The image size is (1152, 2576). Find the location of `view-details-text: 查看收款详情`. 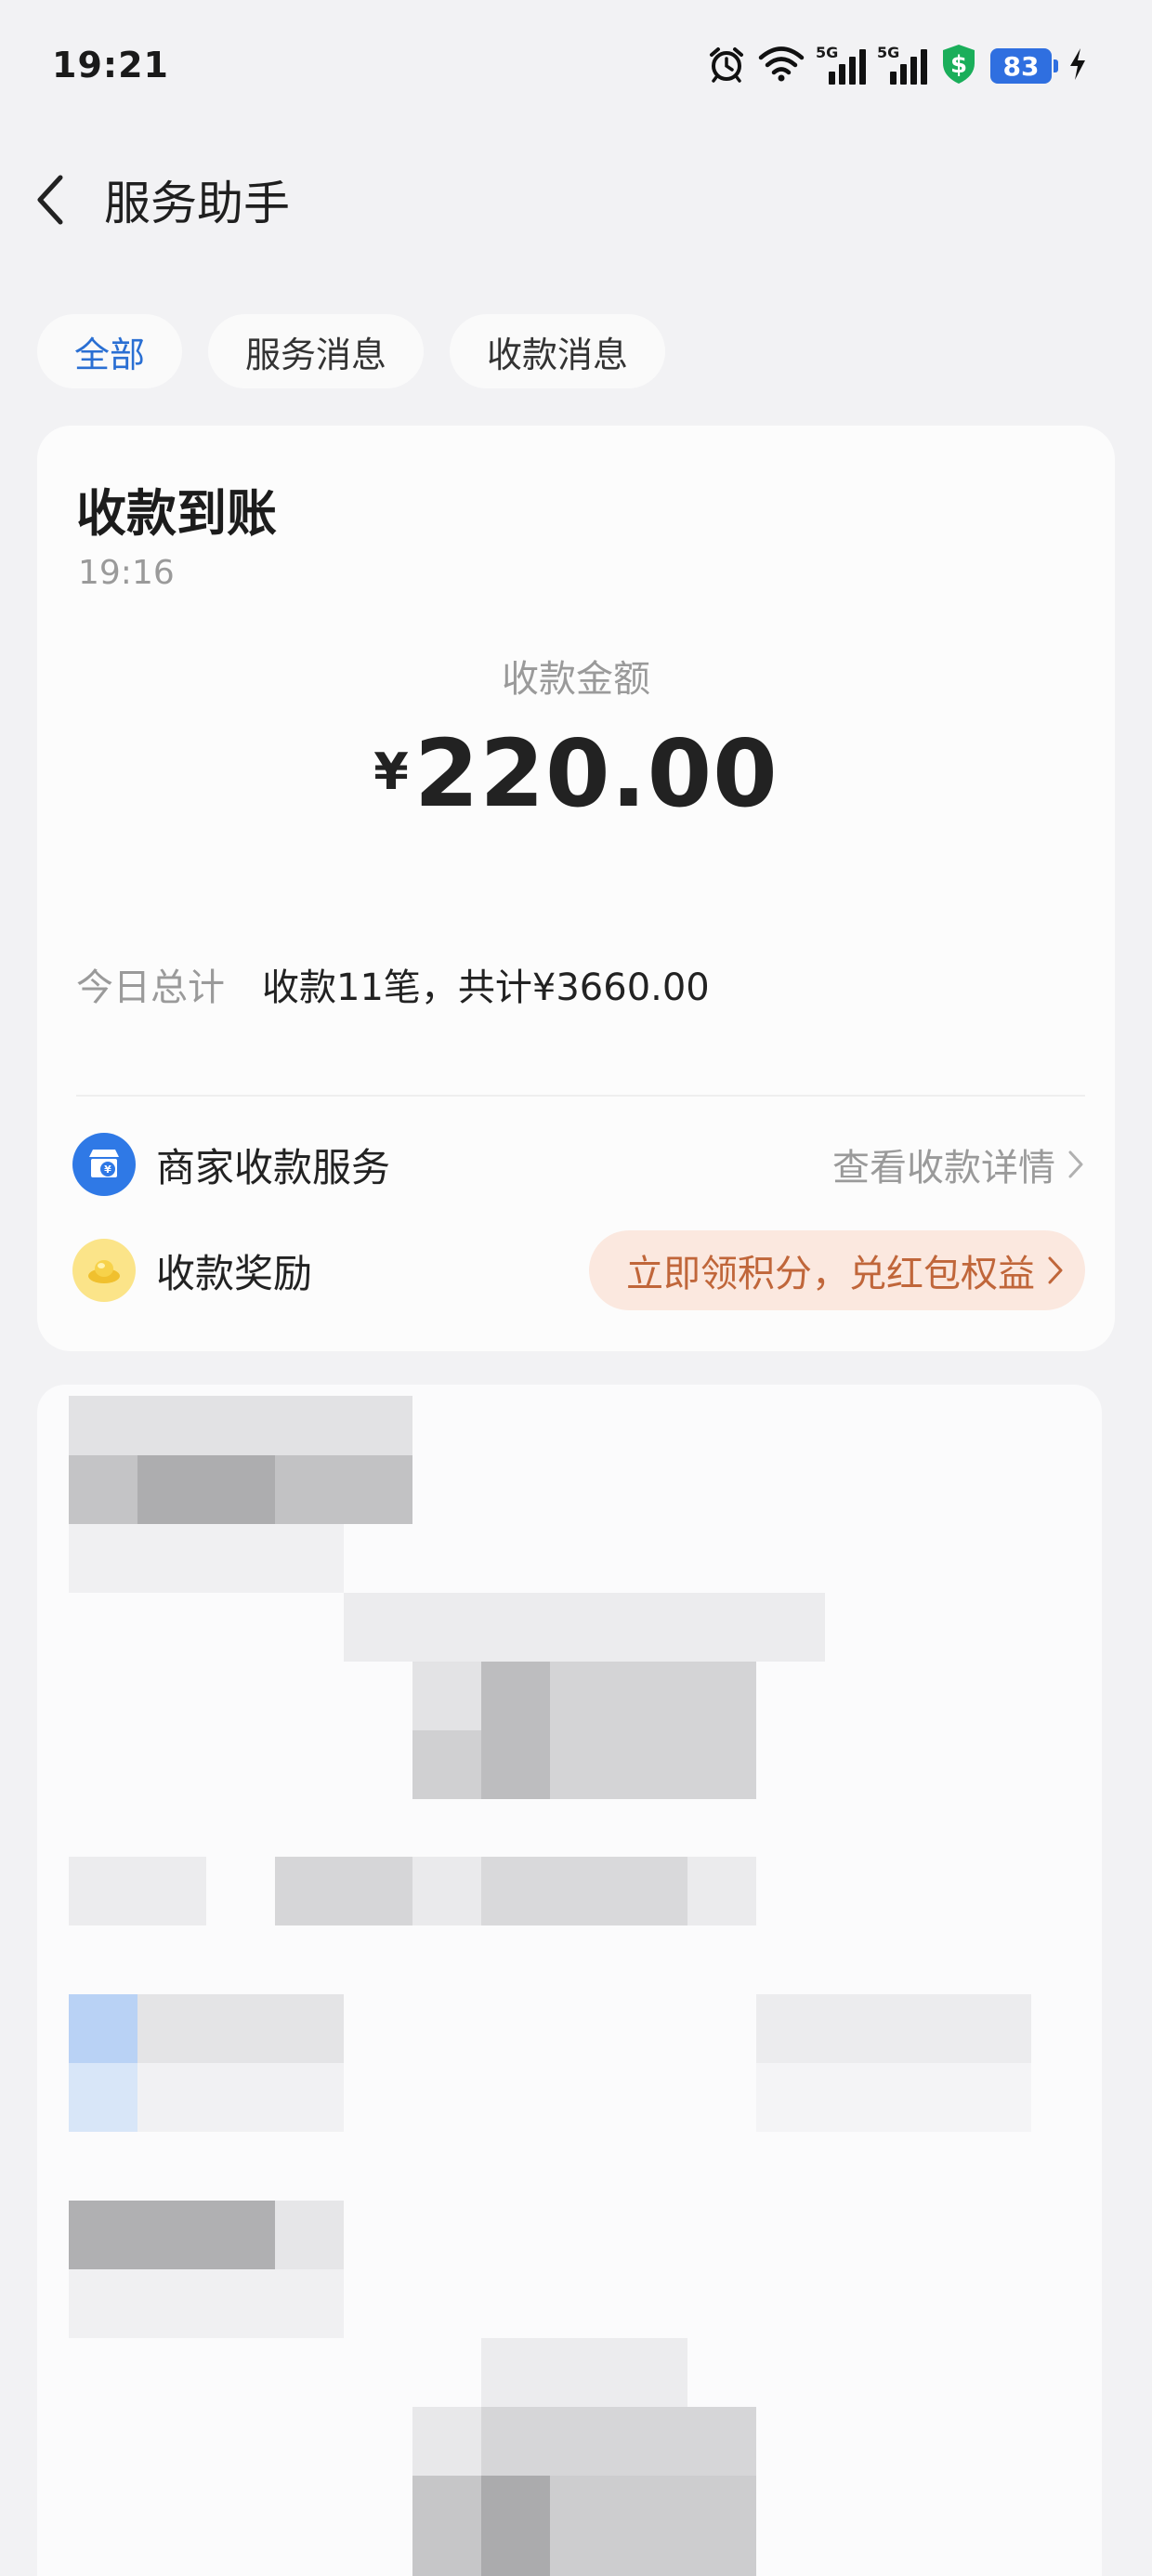

view-details-text: 查看收款详情 is located at coordinates (943, 1168).